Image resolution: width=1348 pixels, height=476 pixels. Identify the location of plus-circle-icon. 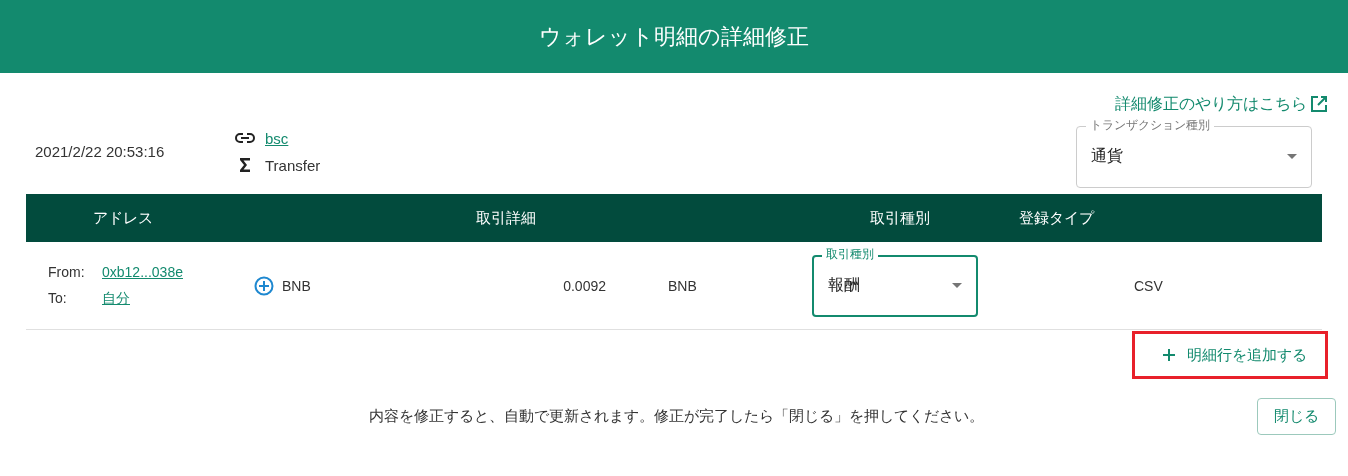
(264, 285).